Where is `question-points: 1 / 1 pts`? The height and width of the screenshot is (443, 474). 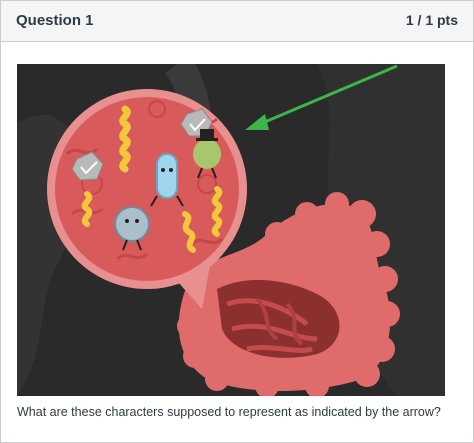 question-points: 1 / 1 pts is located at coordinates (431, 20).